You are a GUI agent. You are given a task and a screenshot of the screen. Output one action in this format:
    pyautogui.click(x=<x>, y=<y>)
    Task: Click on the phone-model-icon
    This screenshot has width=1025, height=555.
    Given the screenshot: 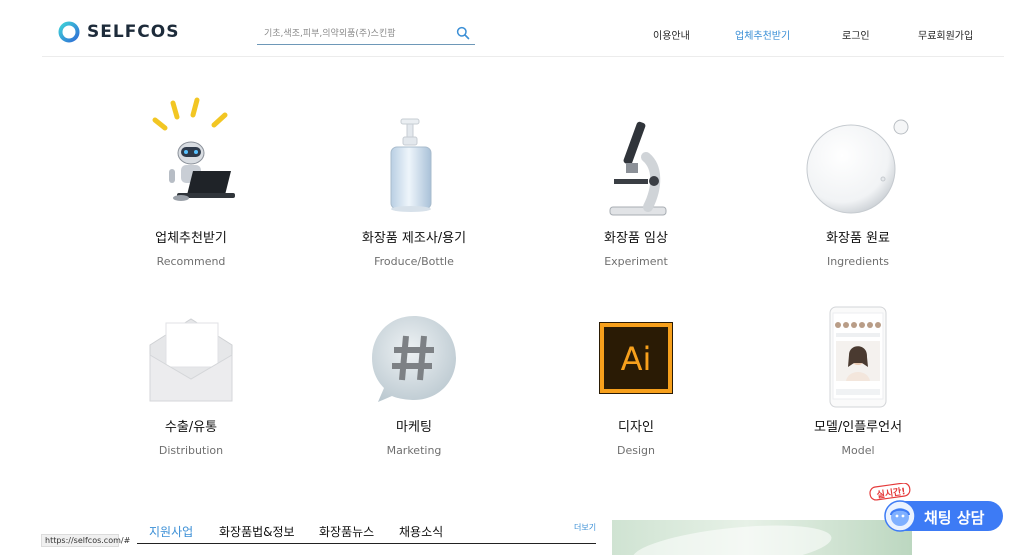 What is the action you would take?
    pyautogui.click(x=858, y=357)
    